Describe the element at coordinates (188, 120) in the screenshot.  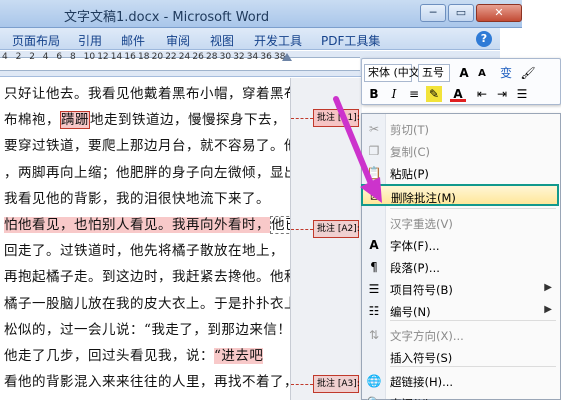
I see `text-run: 地走到铁道边，慢慢探身下去，` at that location.